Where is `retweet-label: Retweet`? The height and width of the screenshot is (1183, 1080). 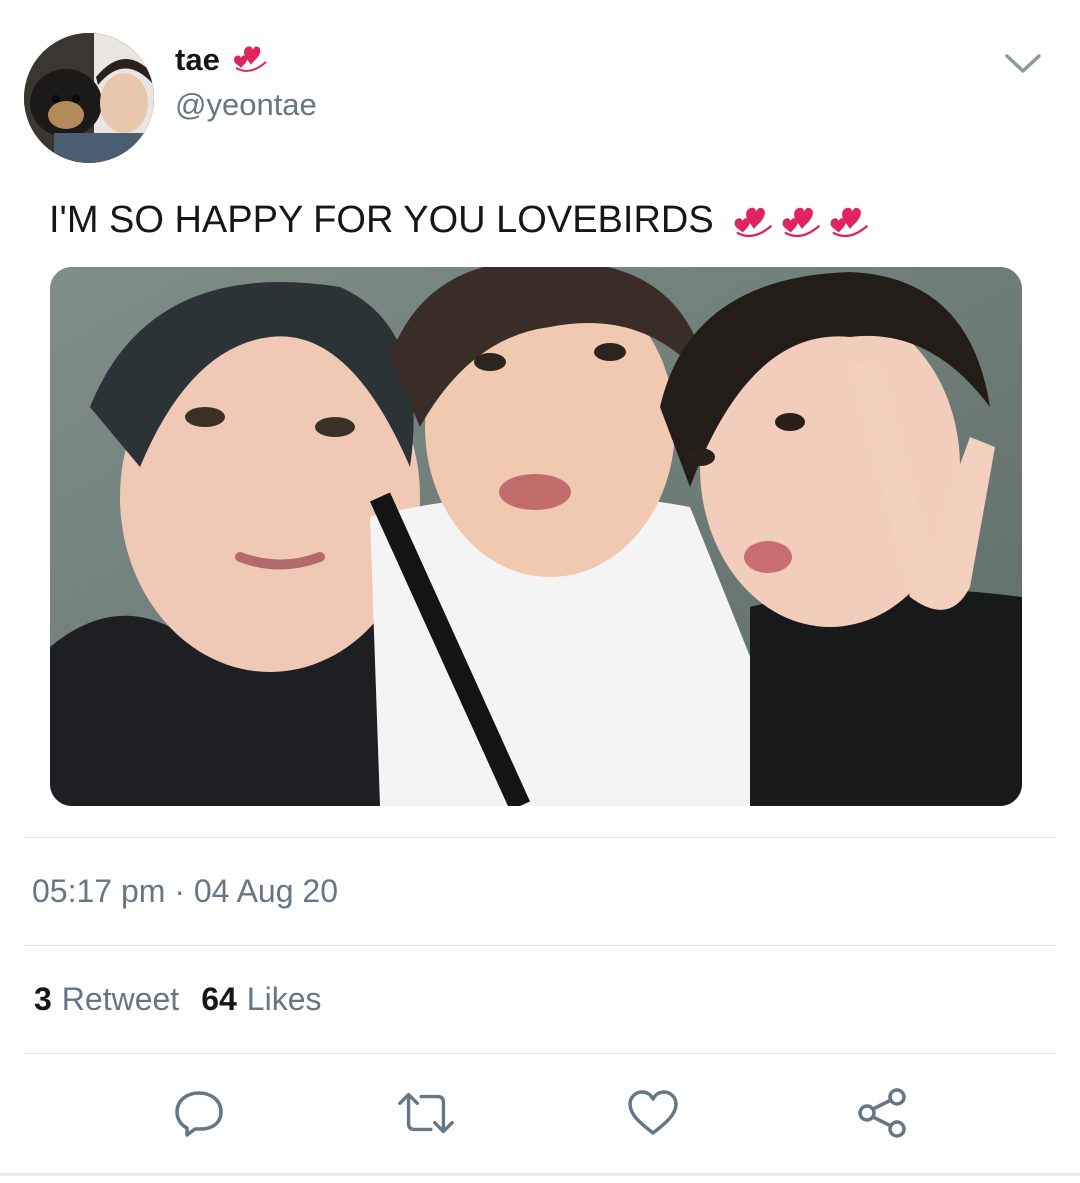 retweet-label: Retweet is located at coordinates (120, 999).